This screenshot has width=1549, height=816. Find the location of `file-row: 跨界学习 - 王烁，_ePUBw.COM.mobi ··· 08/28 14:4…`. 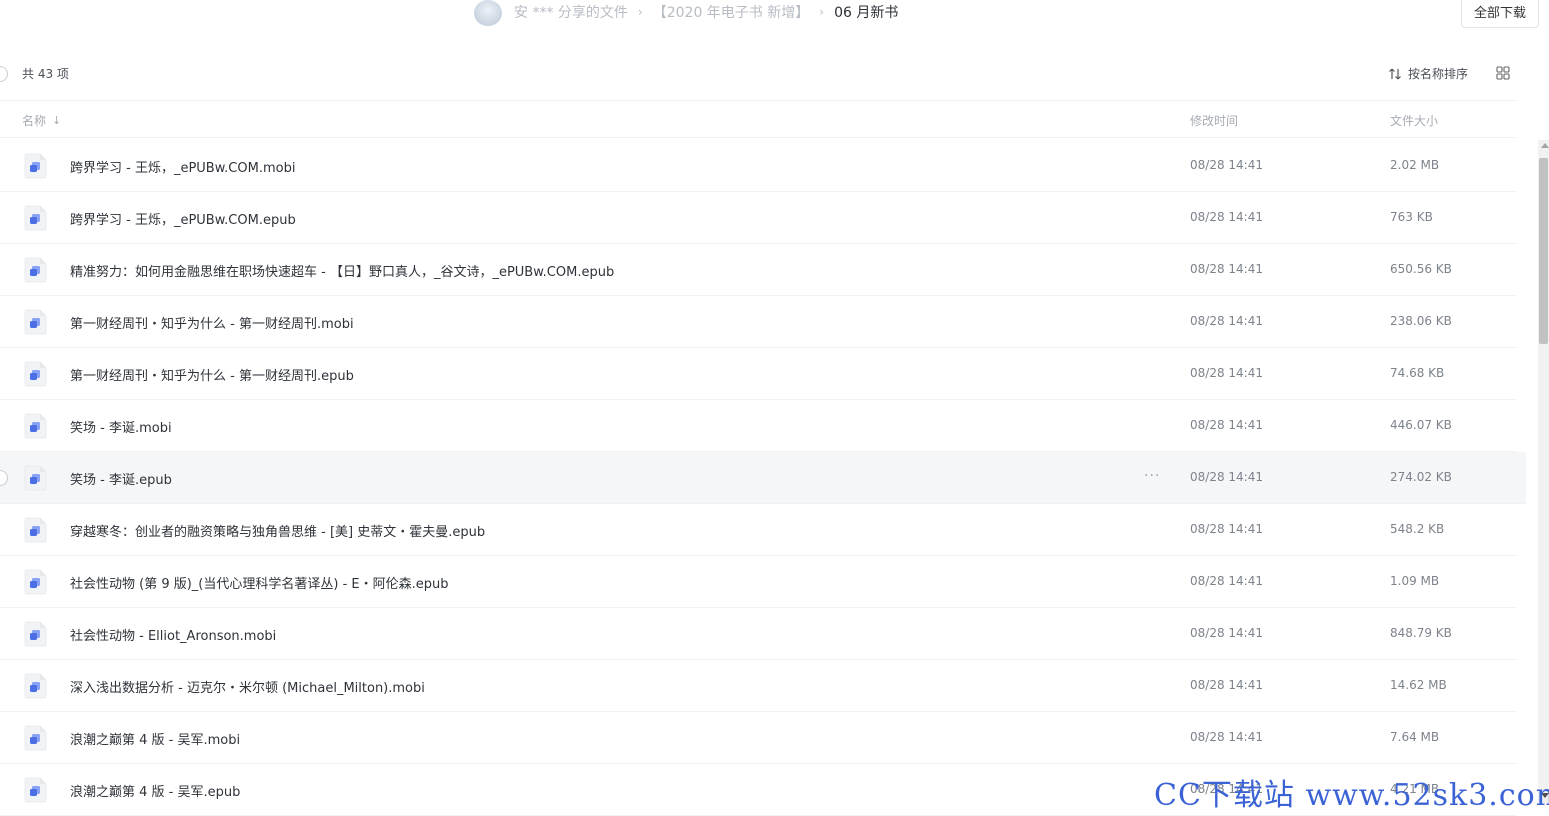

file-row: 跨界学习 - 王烁，_ePUBw.COM.mobi ··· 08/28 14:4… is located at coordinates (758, 166).